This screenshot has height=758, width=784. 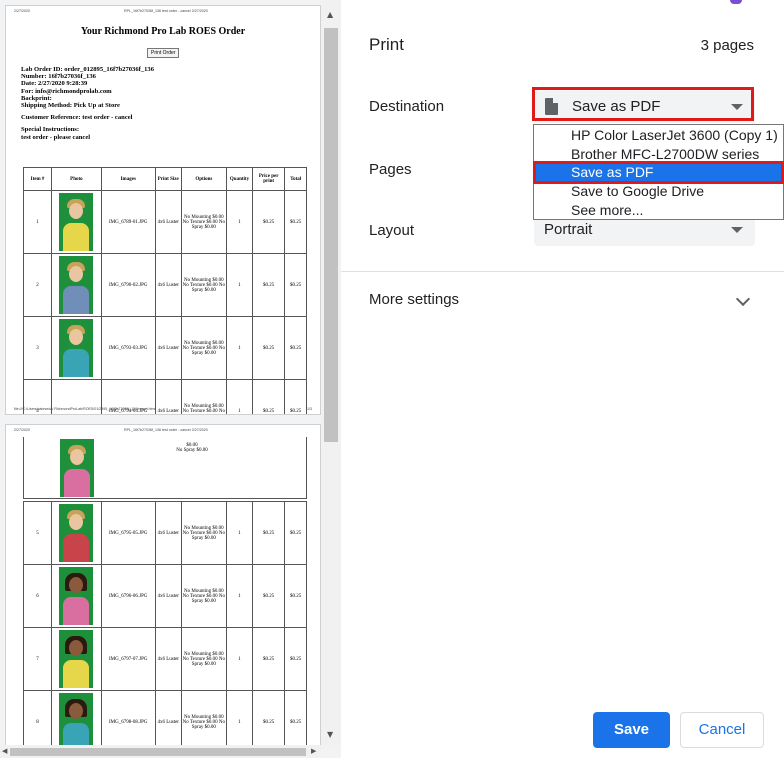 I want to click on save-button: Save, so click(x=631, y=730).